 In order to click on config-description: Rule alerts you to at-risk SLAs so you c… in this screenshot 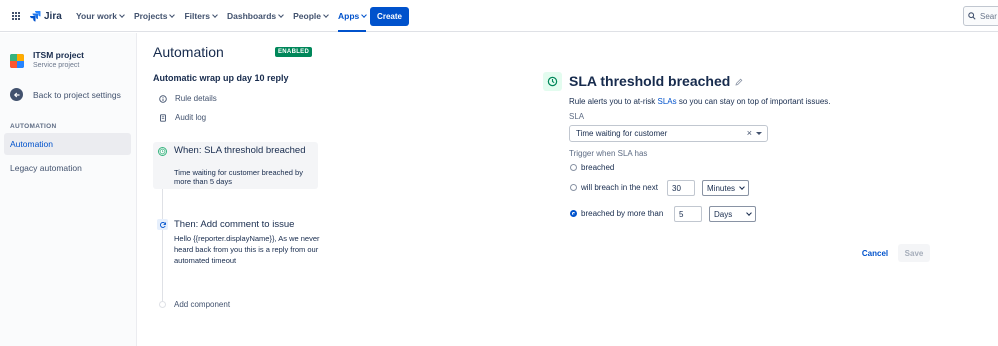, I will do `click(700, 101)`.